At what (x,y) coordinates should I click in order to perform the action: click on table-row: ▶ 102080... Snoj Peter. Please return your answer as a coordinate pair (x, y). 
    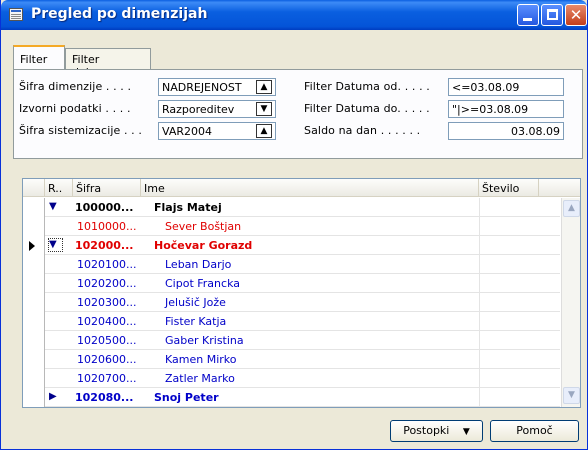
    Looking at the image, I should click on (291, 397).